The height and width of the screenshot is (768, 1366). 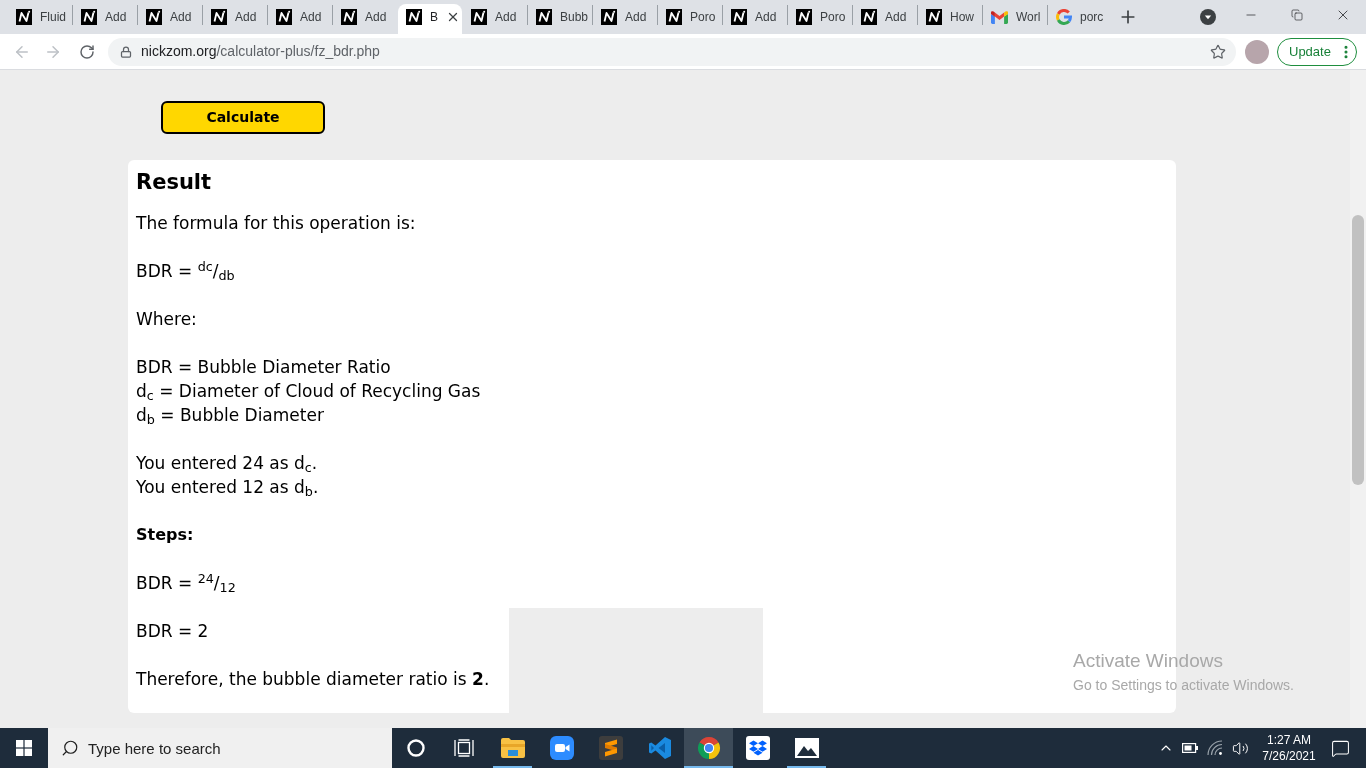 I want to click on result-text: You entered 12 as d$_{b}$., so click(x=227, y=487).